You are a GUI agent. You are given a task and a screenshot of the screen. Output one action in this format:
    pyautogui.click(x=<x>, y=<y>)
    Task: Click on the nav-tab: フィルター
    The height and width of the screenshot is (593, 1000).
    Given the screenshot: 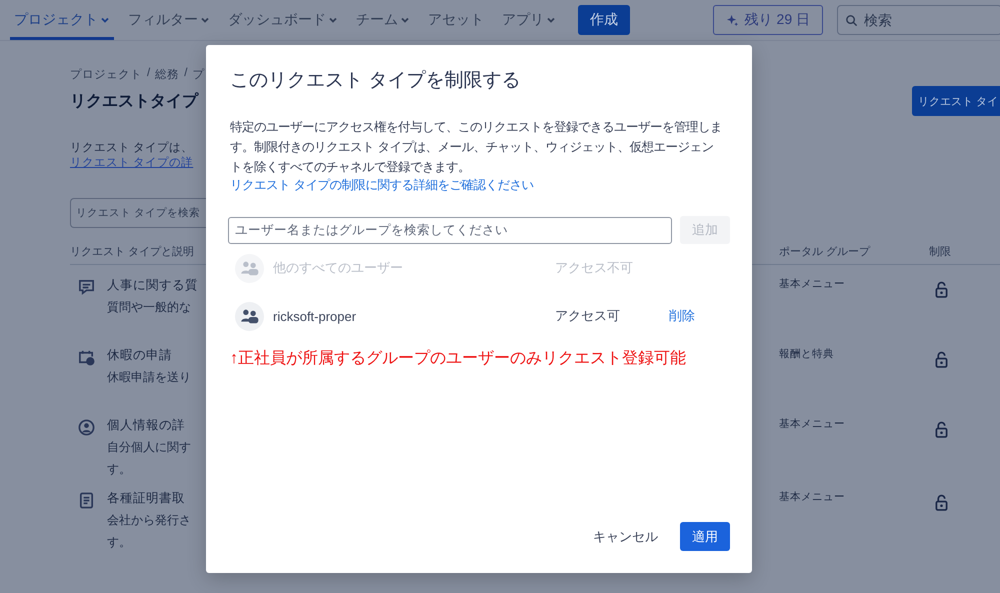 What is the action you would take?
    pyautogui.click(x=169, y=20)
    